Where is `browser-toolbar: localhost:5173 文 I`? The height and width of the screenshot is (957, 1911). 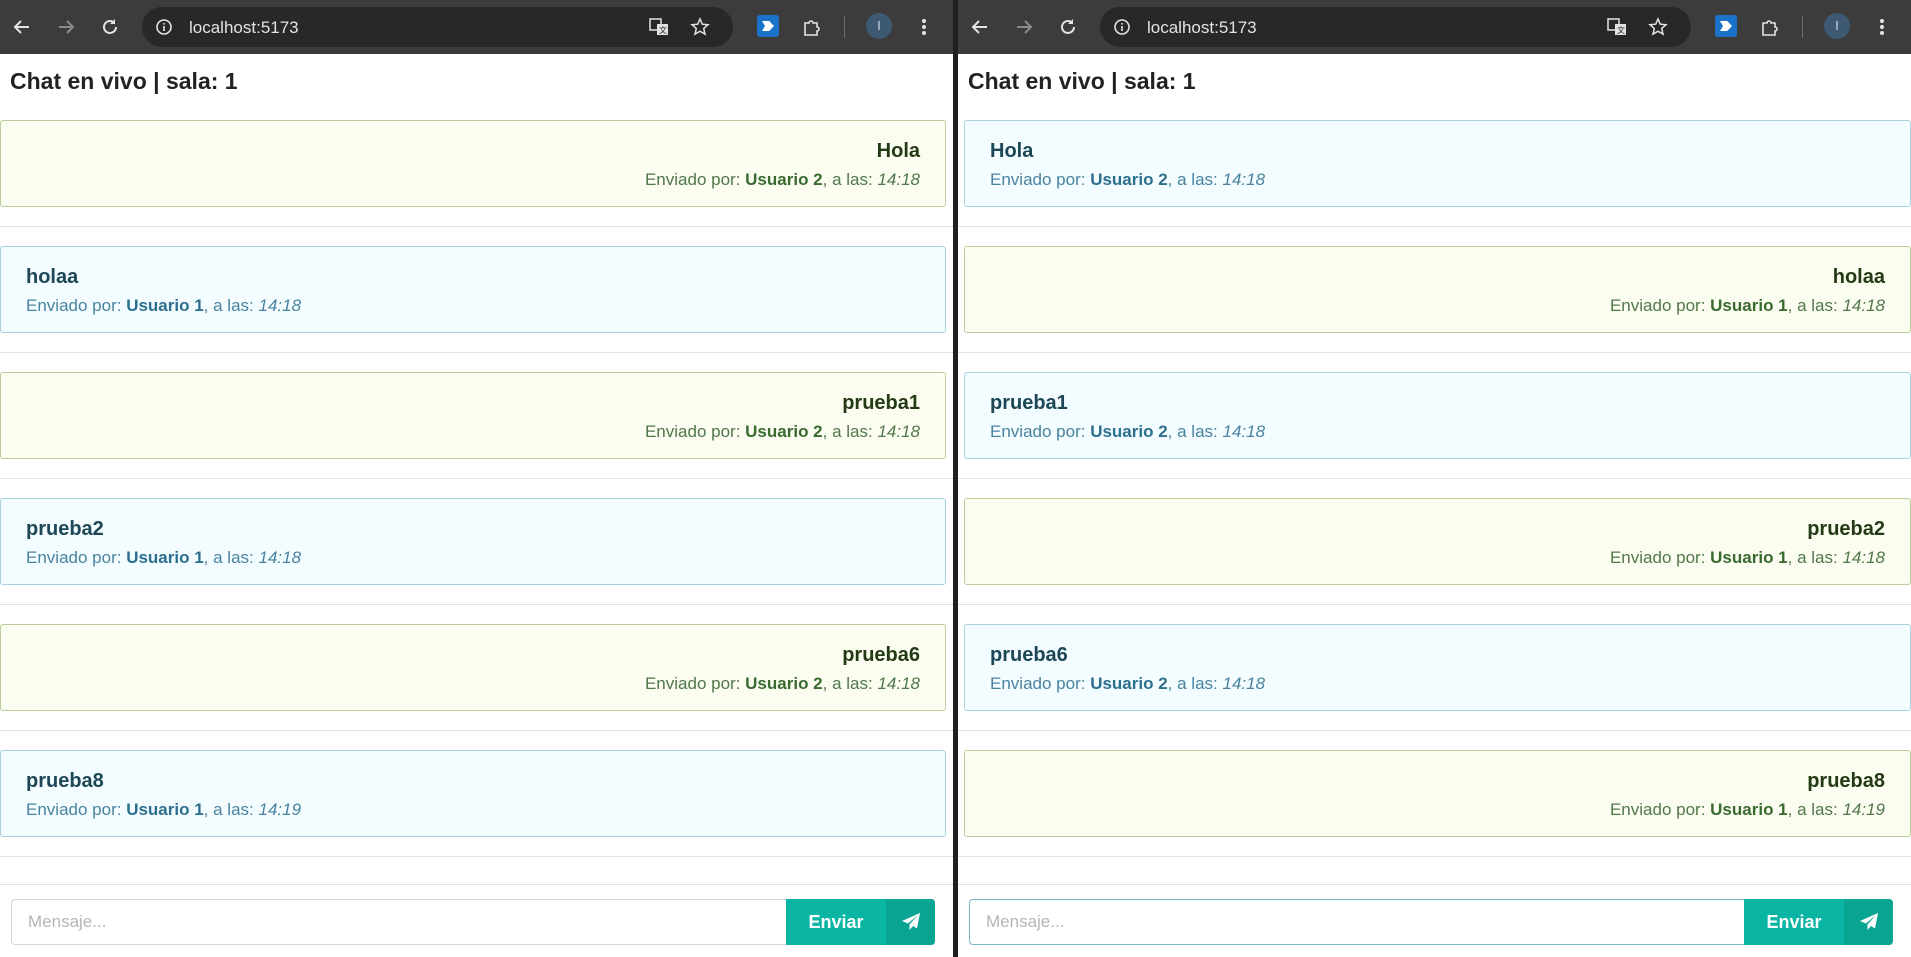
browser-toolbar: localhost:5173 文 I is located at coordinates (1434, 27).